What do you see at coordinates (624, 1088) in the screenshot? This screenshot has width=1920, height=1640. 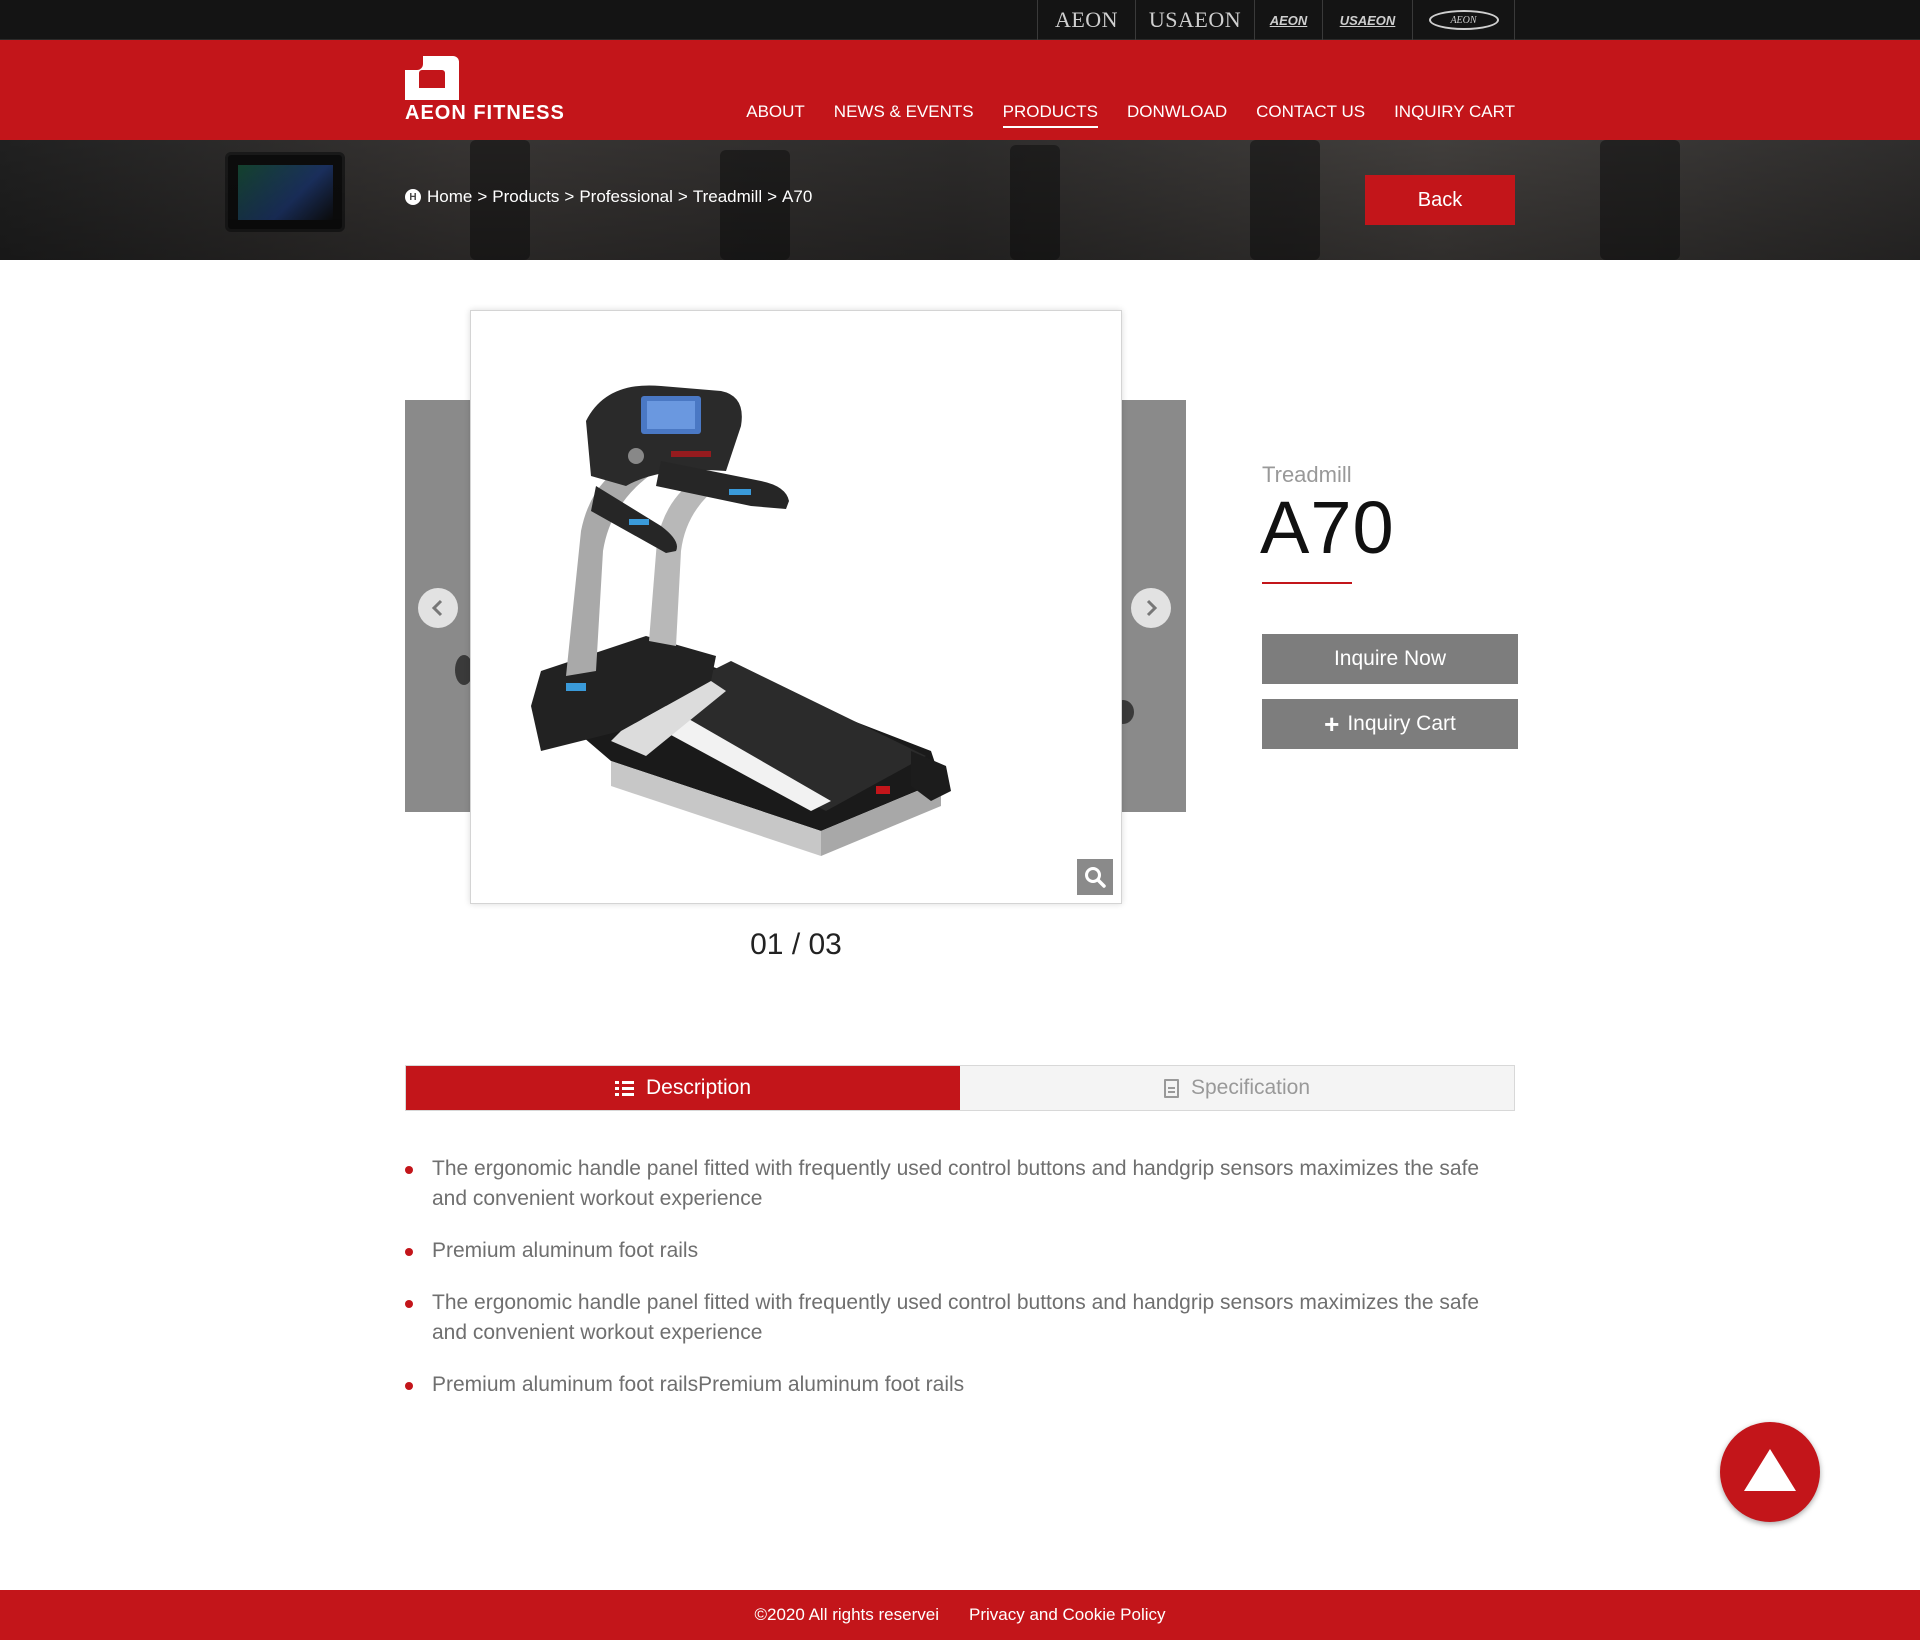 I see `list-icon` at bounding box center [624, 1088].